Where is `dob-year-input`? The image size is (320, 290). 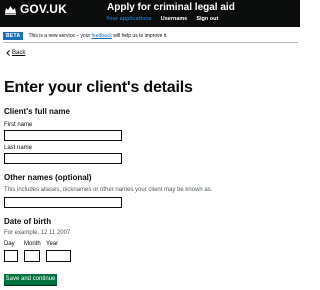 dob-year-input is located at coordinates (58, 256).